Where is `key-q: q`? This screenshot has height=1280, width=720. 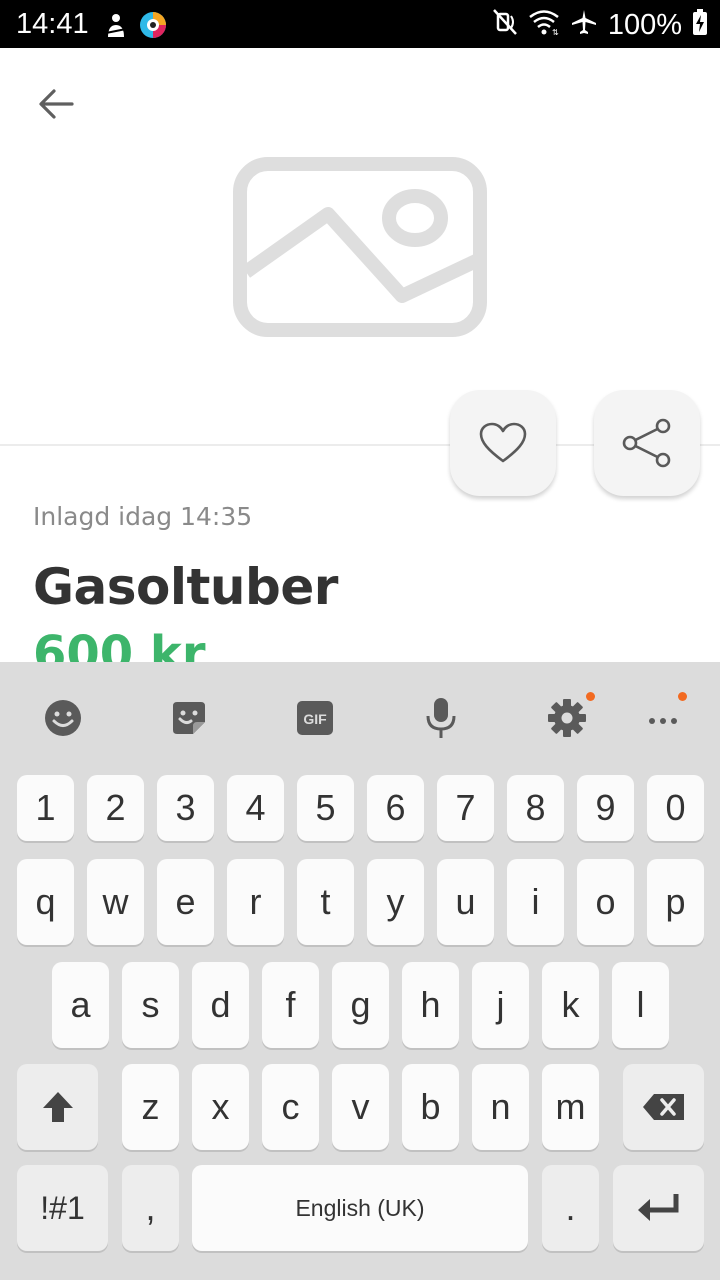
key-q: q is located at coordinates (45, 902).